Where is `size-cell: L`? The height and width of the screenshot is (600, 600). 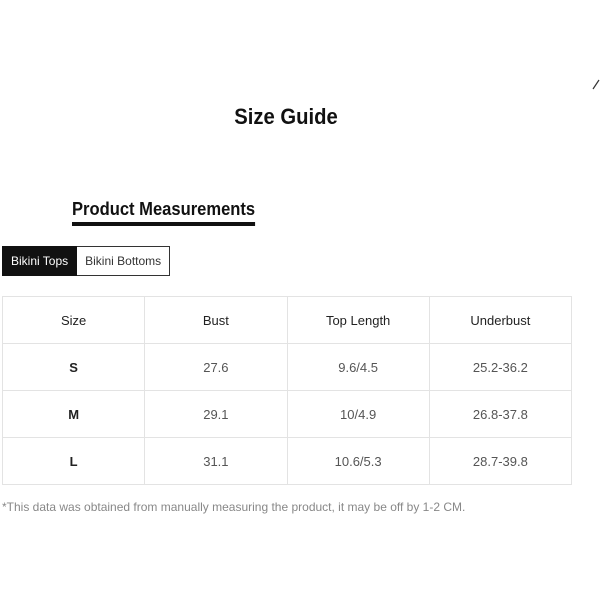
size-cell: L is located at coordinates (73, 461).